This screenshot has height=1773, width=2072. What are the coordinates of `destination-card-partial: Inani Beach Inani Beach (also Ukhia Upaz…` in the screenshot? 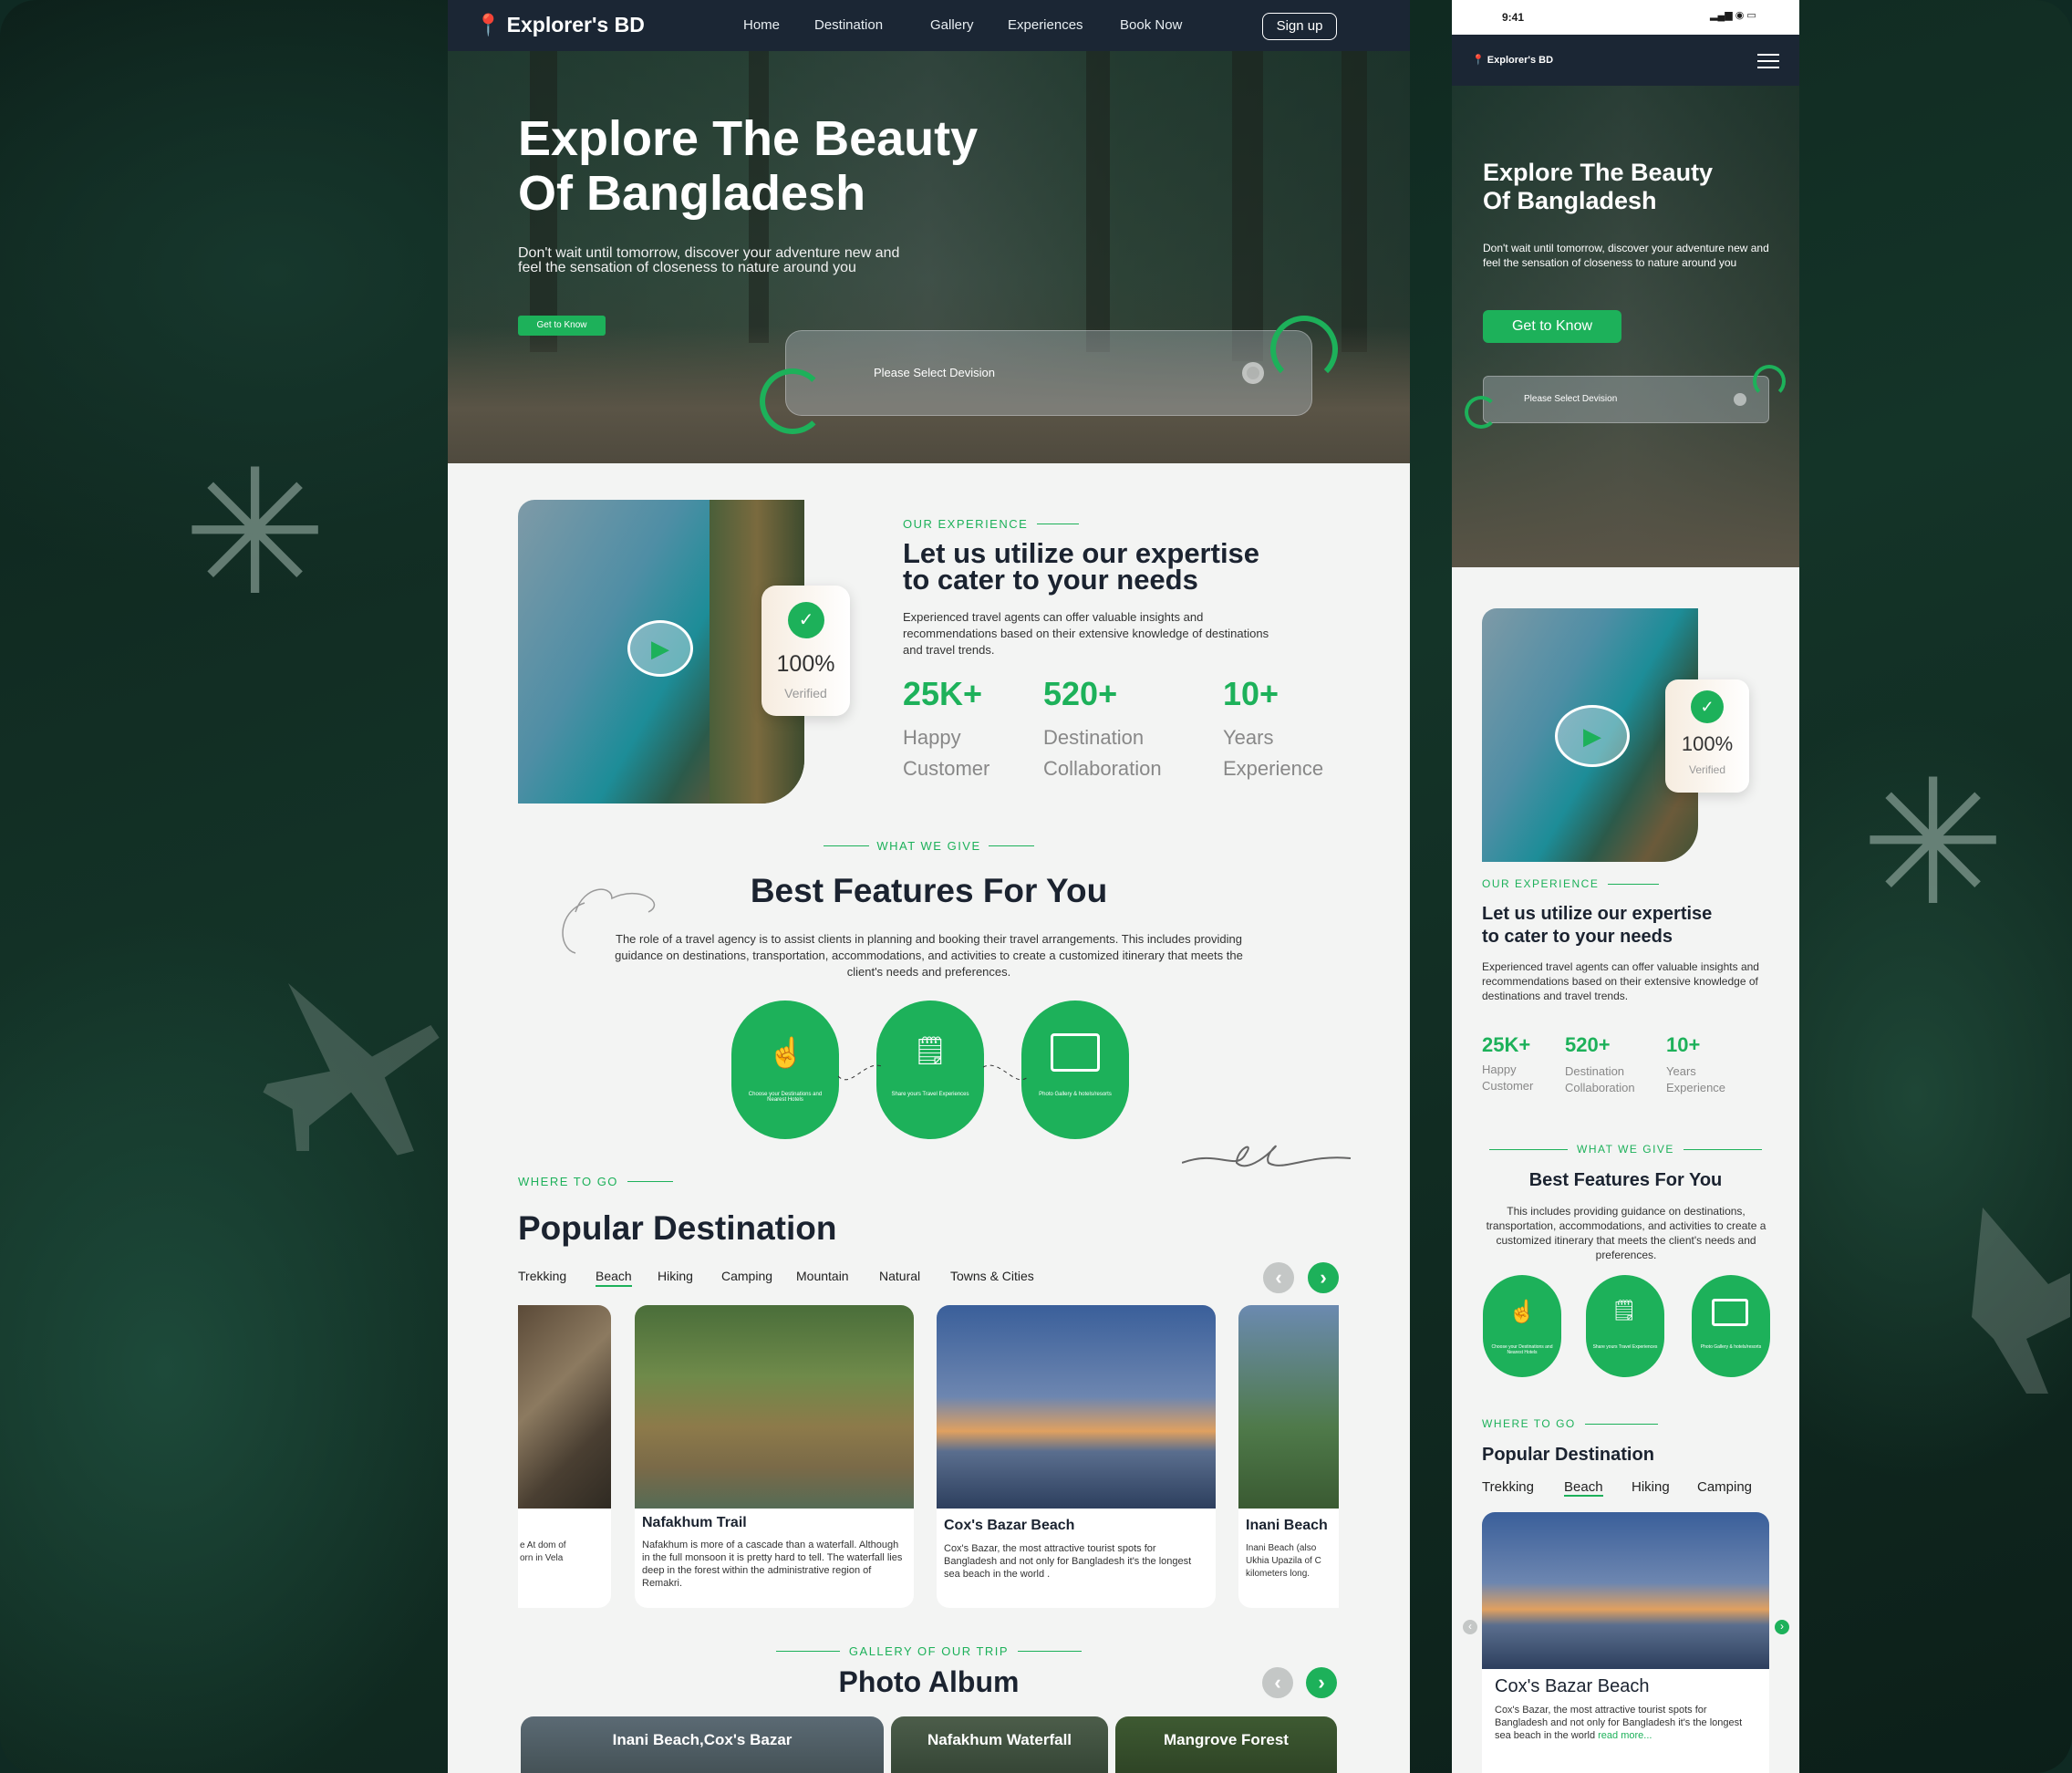 It's located at (1288, 1456).